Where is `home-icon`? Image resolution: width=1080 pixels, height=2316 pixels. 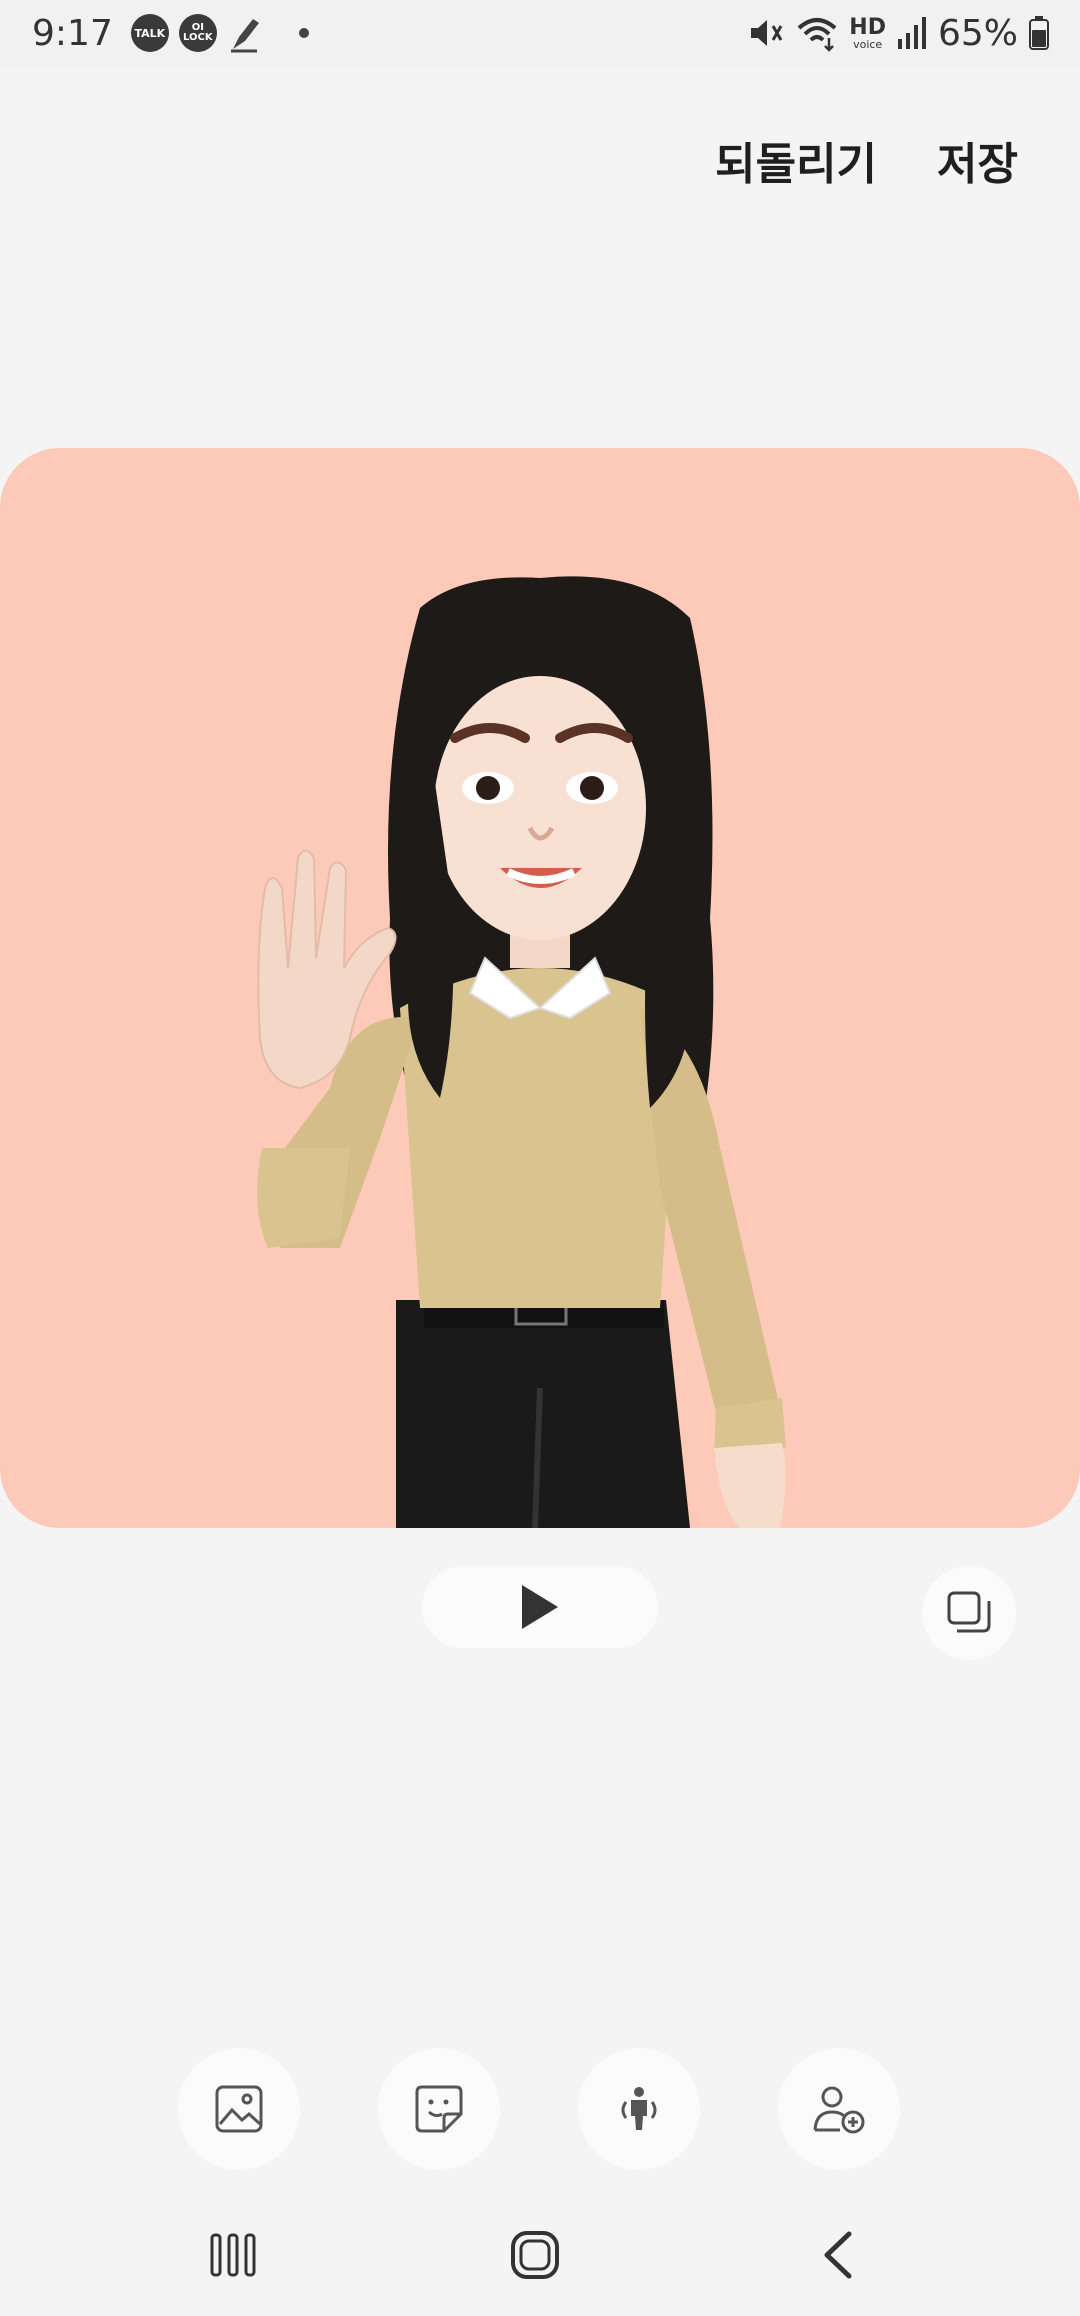 home-icon is located at coordinates (535, 2255).